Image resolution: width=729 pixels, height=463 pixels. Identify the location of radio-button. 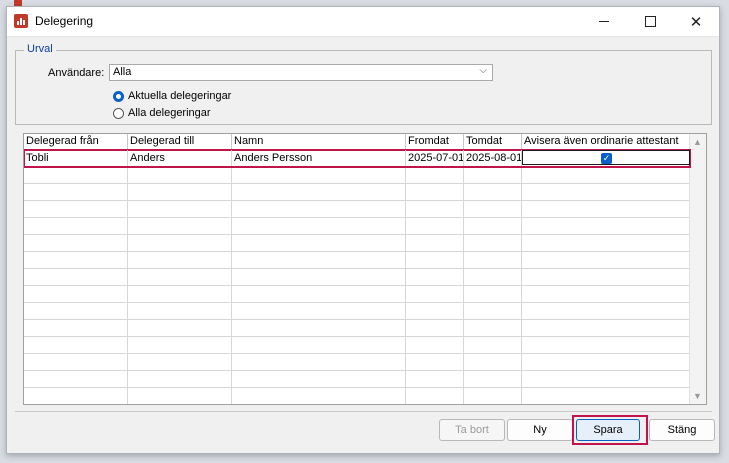
(118, 113).